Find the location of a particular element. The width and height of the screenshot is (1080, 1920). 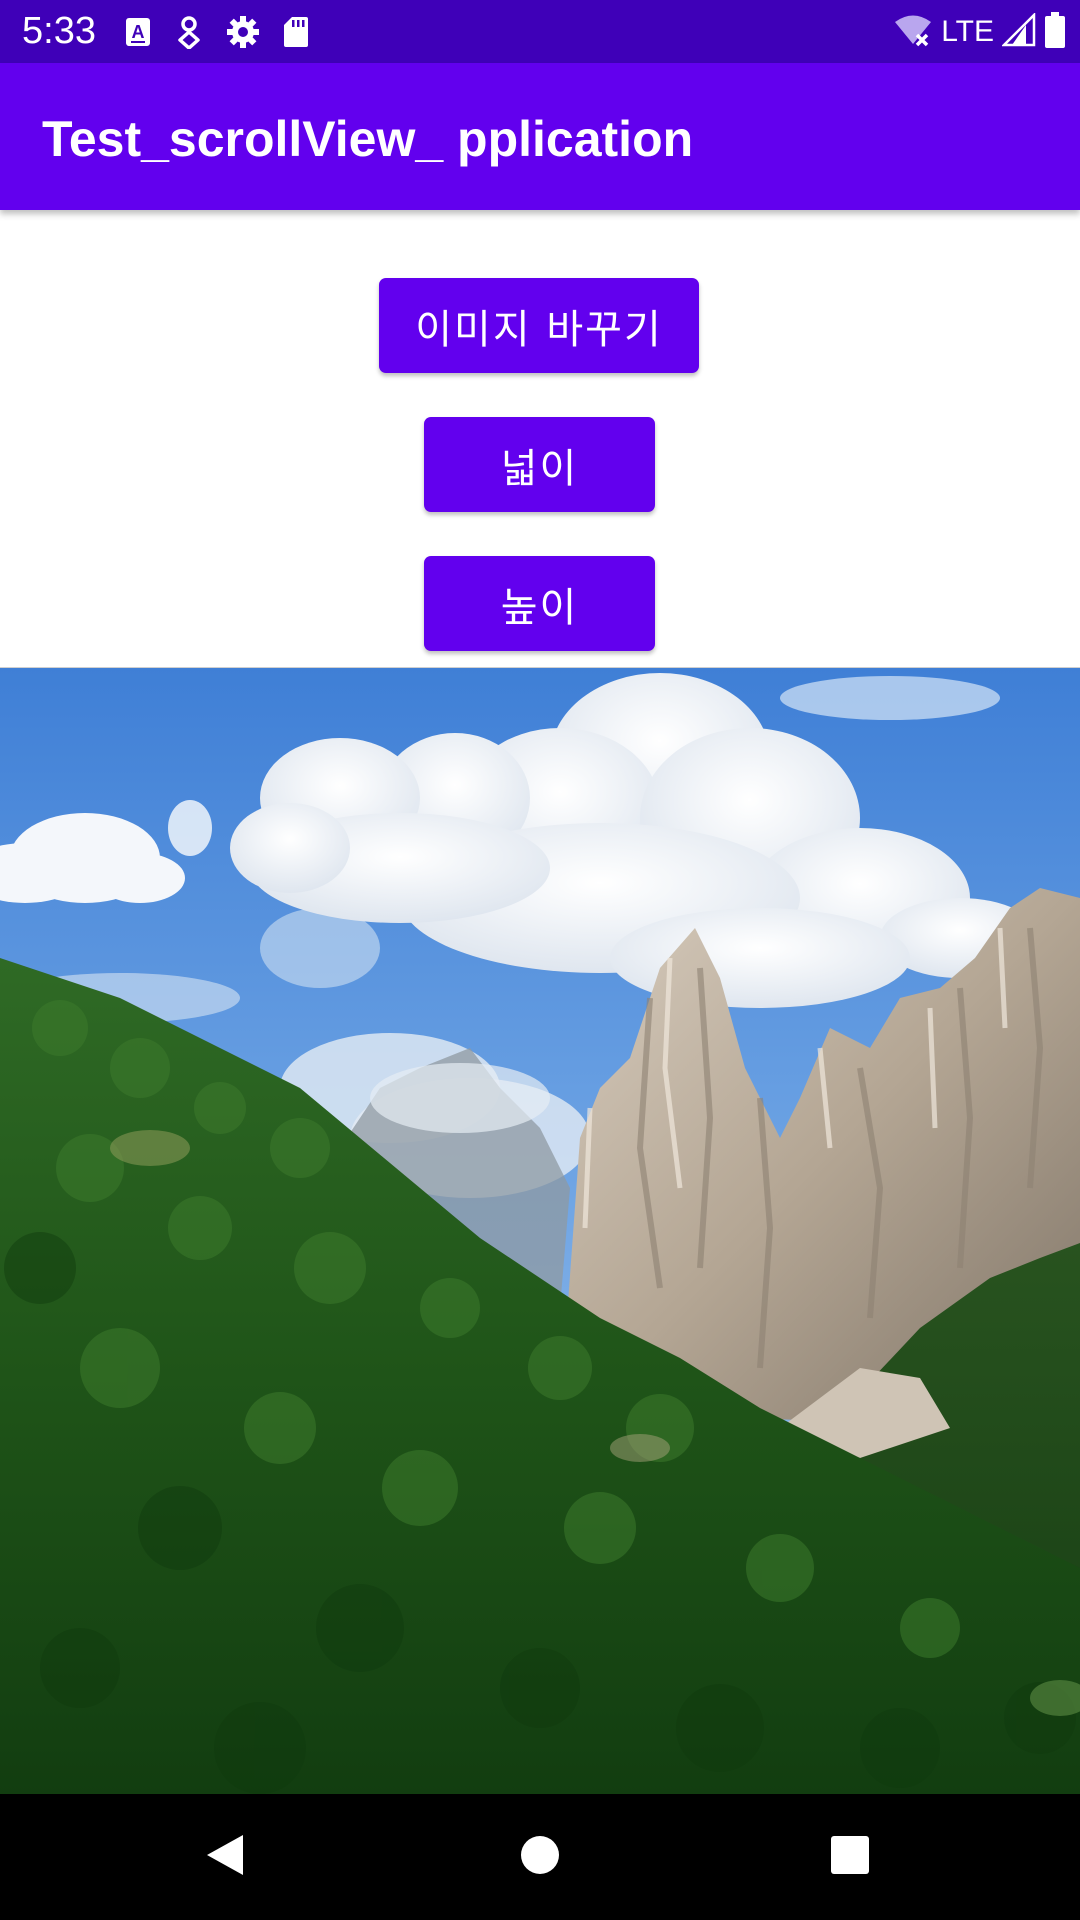

status-bar: 5:33 A LTE is located at coordinates (540, 31).